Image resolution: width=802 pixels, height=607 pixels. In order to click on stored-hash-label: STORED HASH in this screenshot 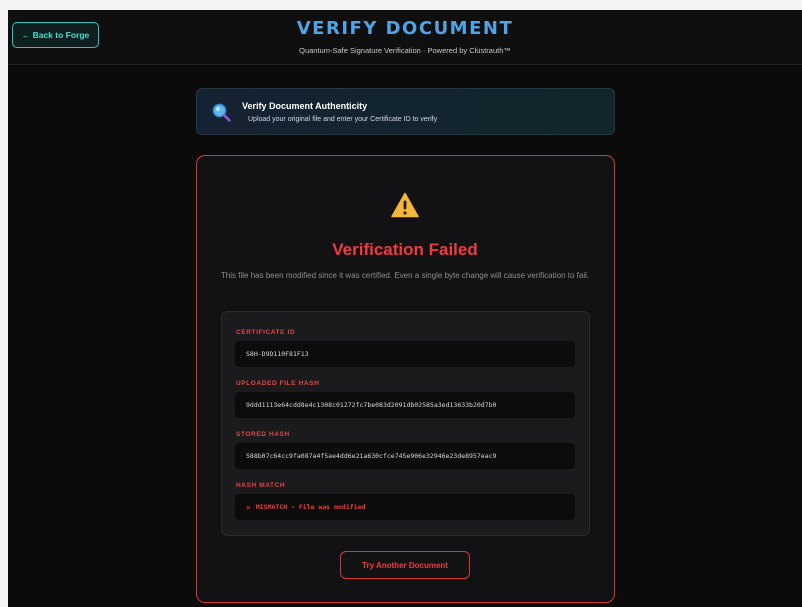, I will do `click(263, 434)`.